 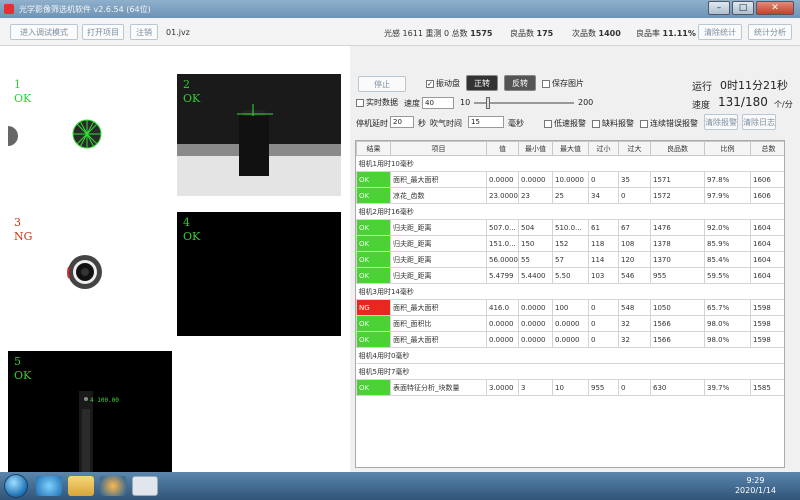 I want to click on speed-slider-thumb, so click(x=487, y=103).